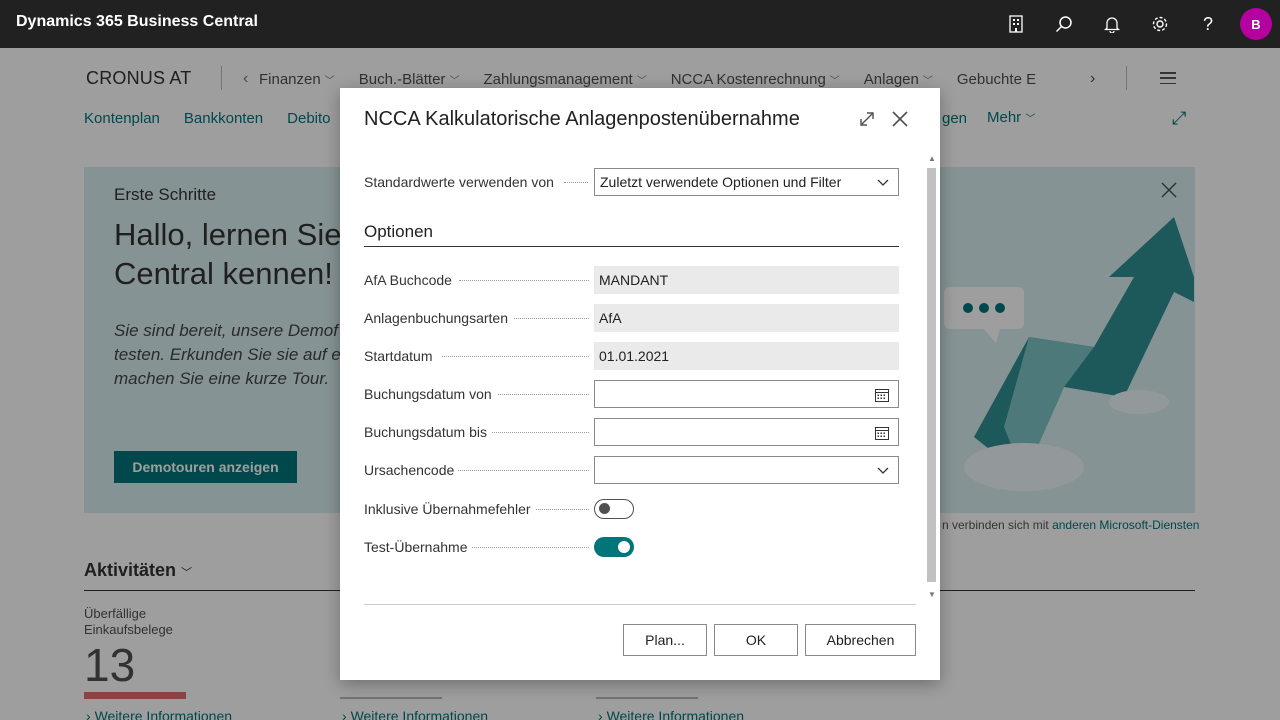 This screenshot has width=1280, height=720. What do you see at coordinates (400, 356) in the screenshot?
I see `field-label: Startdatum` at bounding box center [400, 356].